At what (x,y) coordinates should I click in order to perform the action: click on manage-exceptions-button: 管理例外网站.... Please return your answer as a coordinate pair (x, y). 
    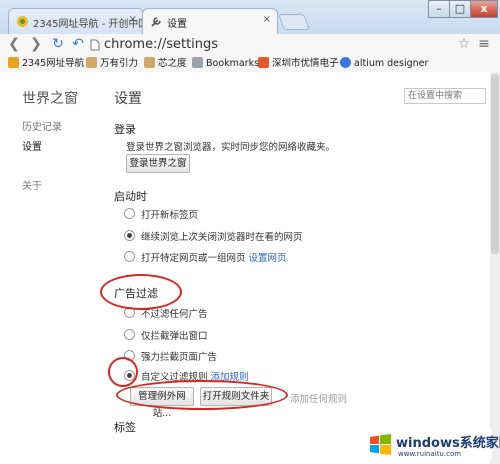
    Looking at the image, I should click on (162, 403).